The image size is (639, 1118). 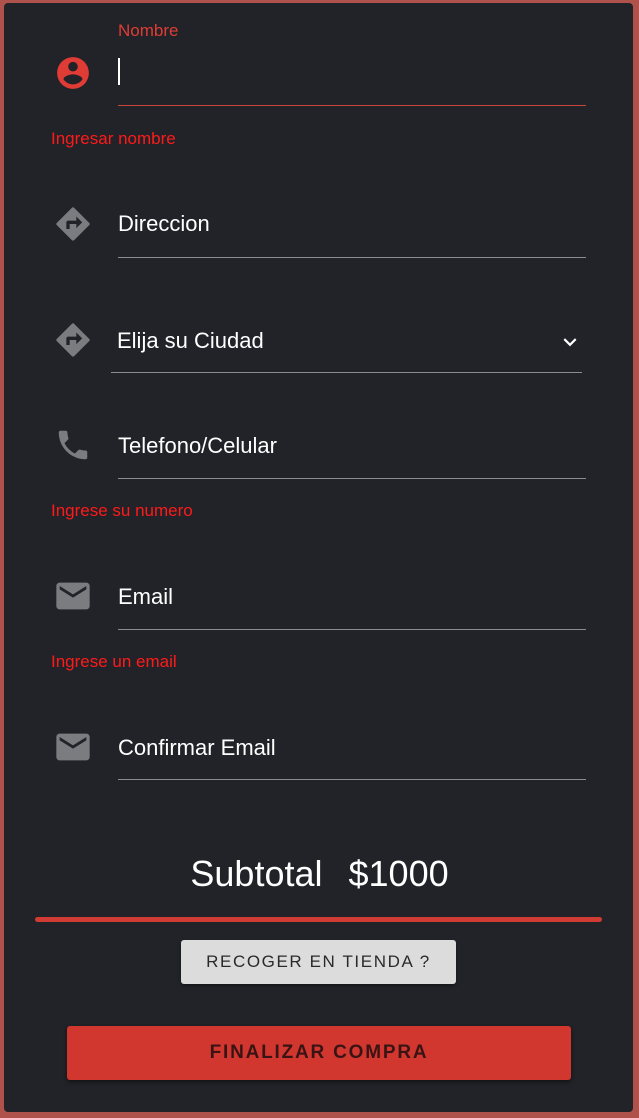 I want to click on nombre-error: Ingresar nombre, so click(x=113, y=138).